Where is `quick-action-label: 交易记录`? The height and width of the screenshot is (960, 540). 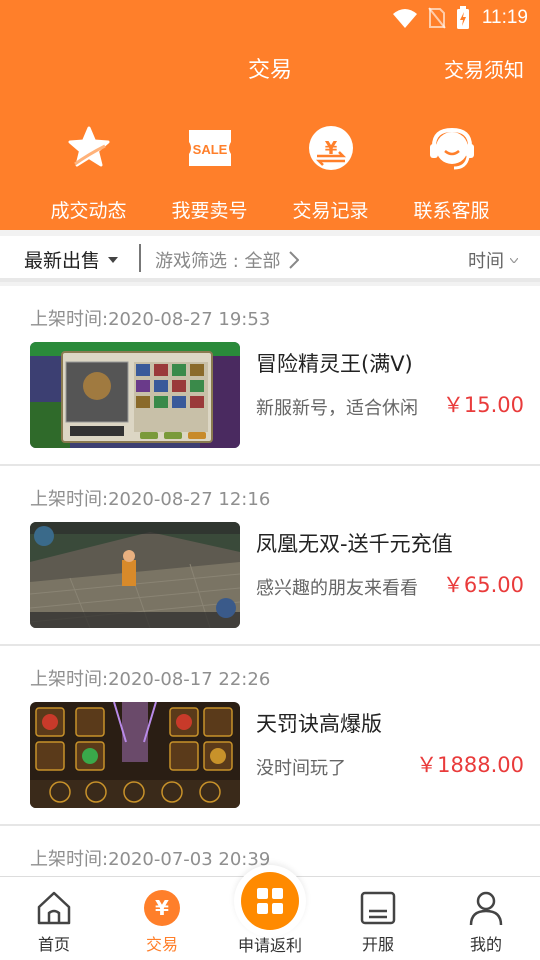
quick-action-label: 交易记录 is located at coordinates (330, 211).